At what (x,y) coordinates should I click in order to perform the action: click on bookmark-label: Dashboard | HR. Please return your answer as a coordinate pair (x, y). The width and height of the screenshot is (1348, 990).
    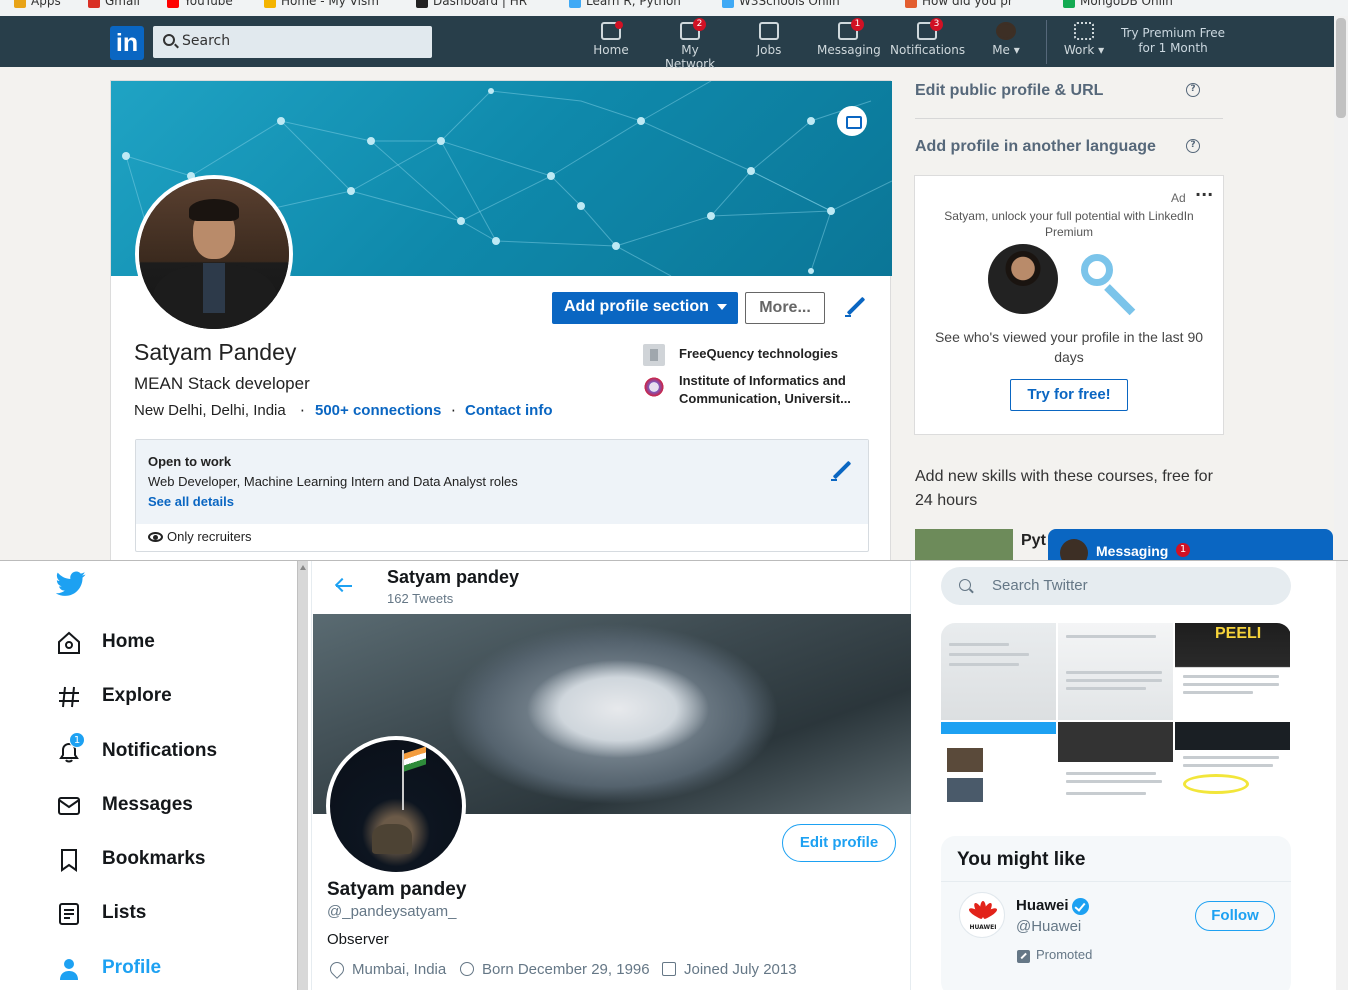
    Looking at the image, I should click on (480, 4).